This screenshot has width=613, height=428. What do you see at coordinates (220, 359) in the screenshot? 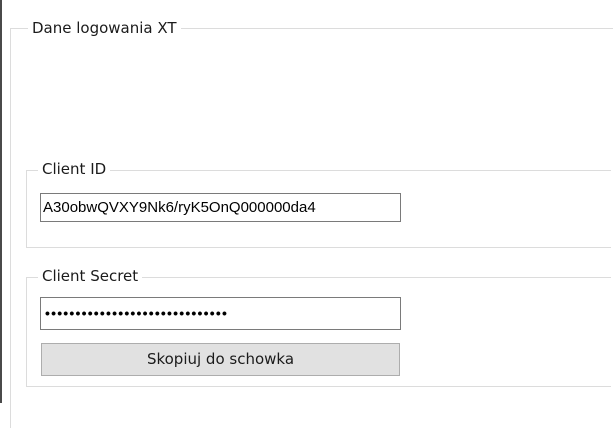
I see `copy-to-clipboard-button: Skopiuj do schowka` at bounding box center [220, 359].